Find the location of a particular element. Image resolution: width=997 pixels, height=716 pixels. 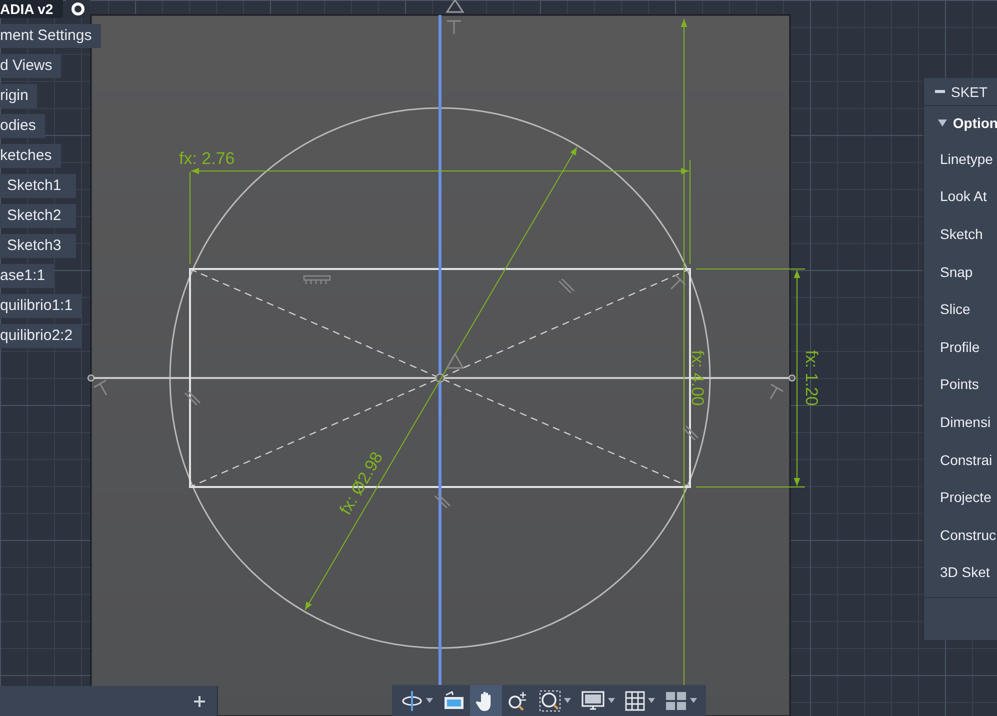

horizontal-constraint-icon is located at coordinates (317, 280).